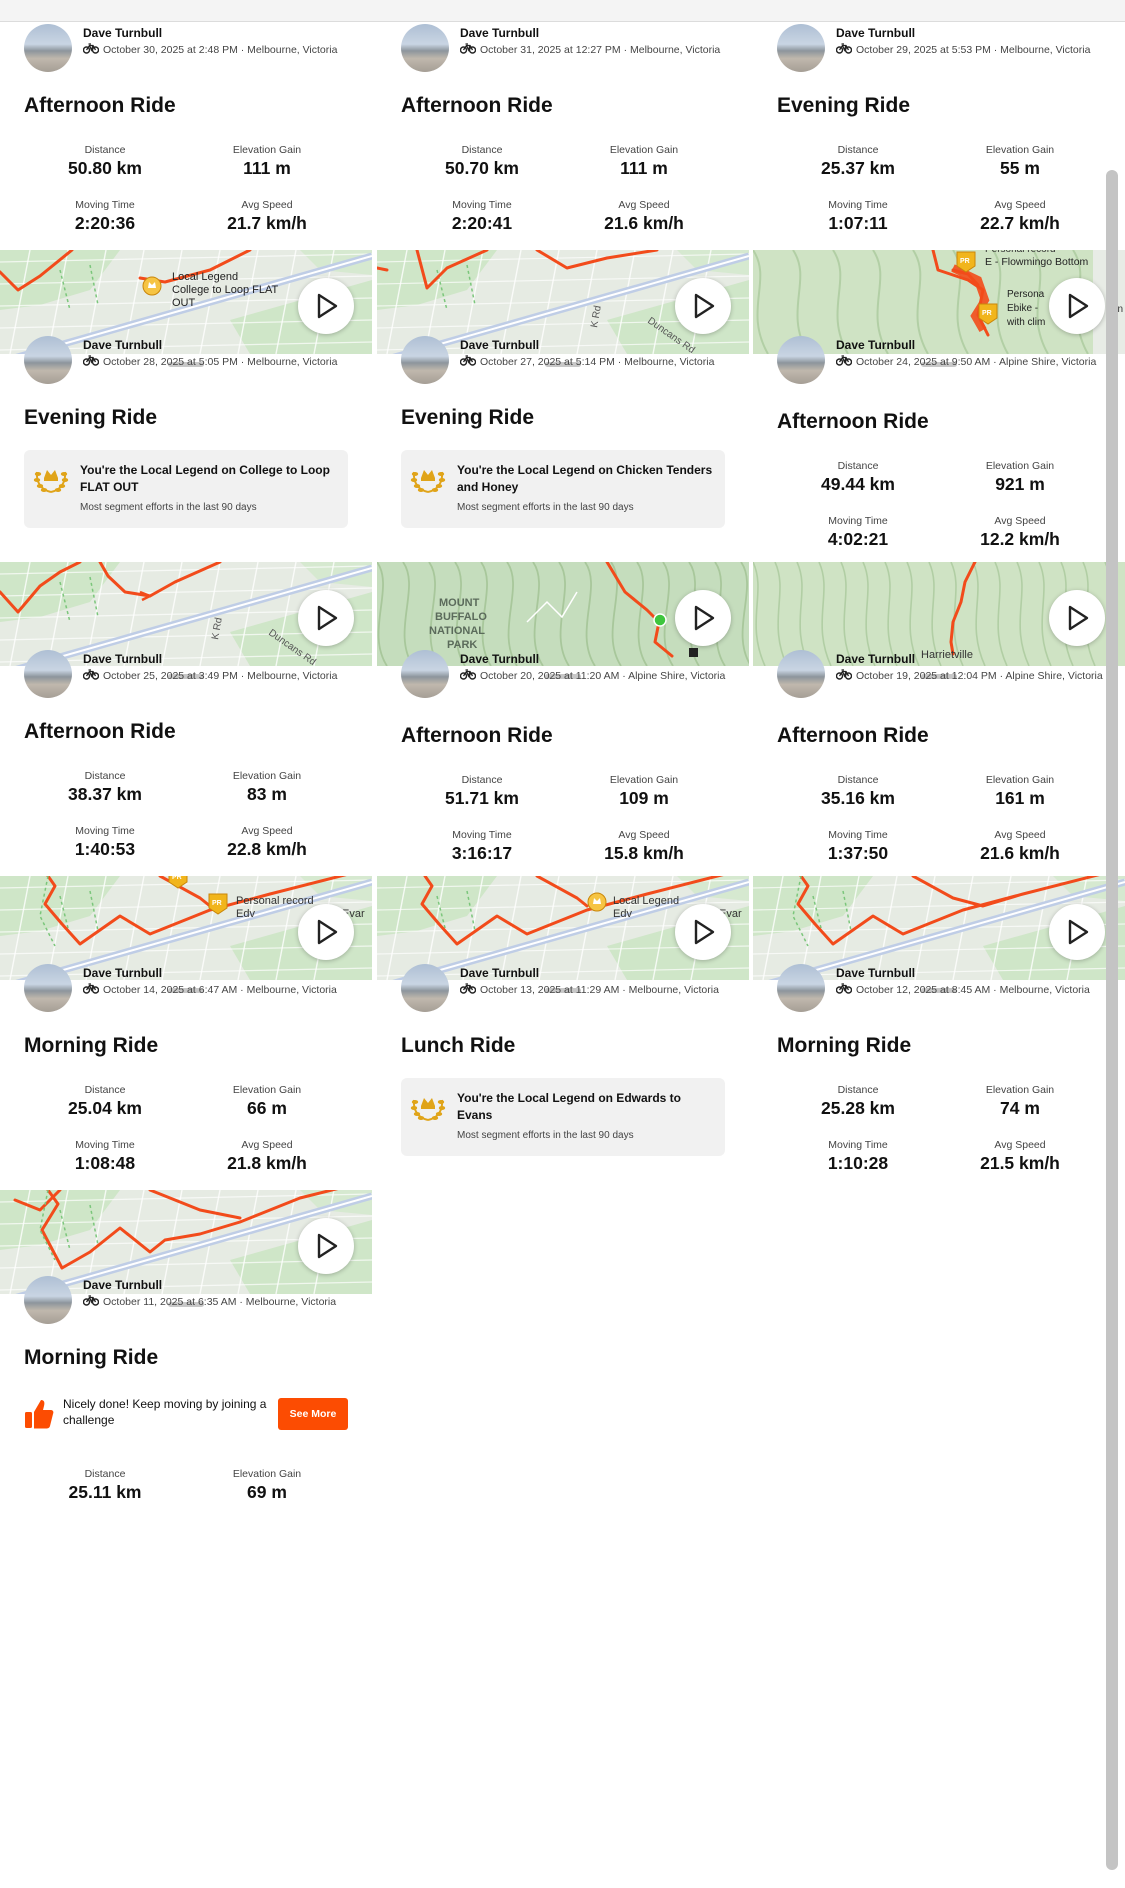  I want to click on distance-stat: Distance 25.11 km, so click(105, 1485).